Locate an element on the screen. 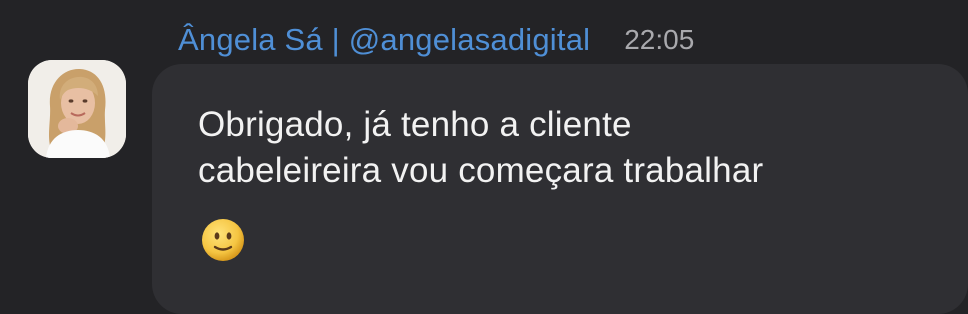 The width and height of the screenshot is (968, 314). message-text-line-1: Obrigado, já tenho a cliente is located at coordinates (415, 124).